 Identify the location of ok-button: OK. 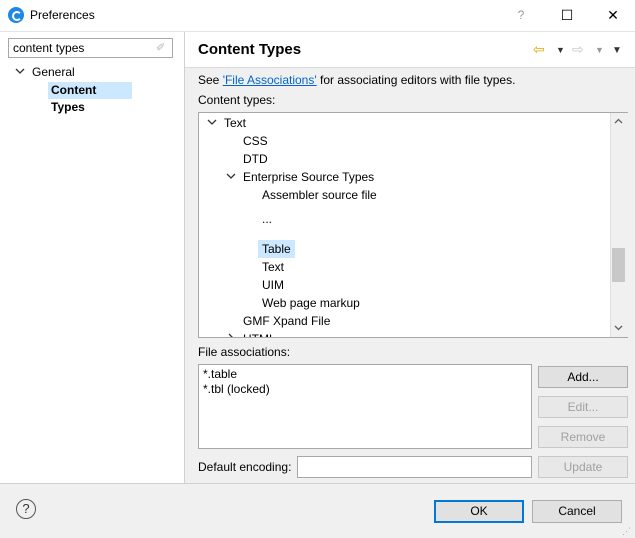
(479, 511).